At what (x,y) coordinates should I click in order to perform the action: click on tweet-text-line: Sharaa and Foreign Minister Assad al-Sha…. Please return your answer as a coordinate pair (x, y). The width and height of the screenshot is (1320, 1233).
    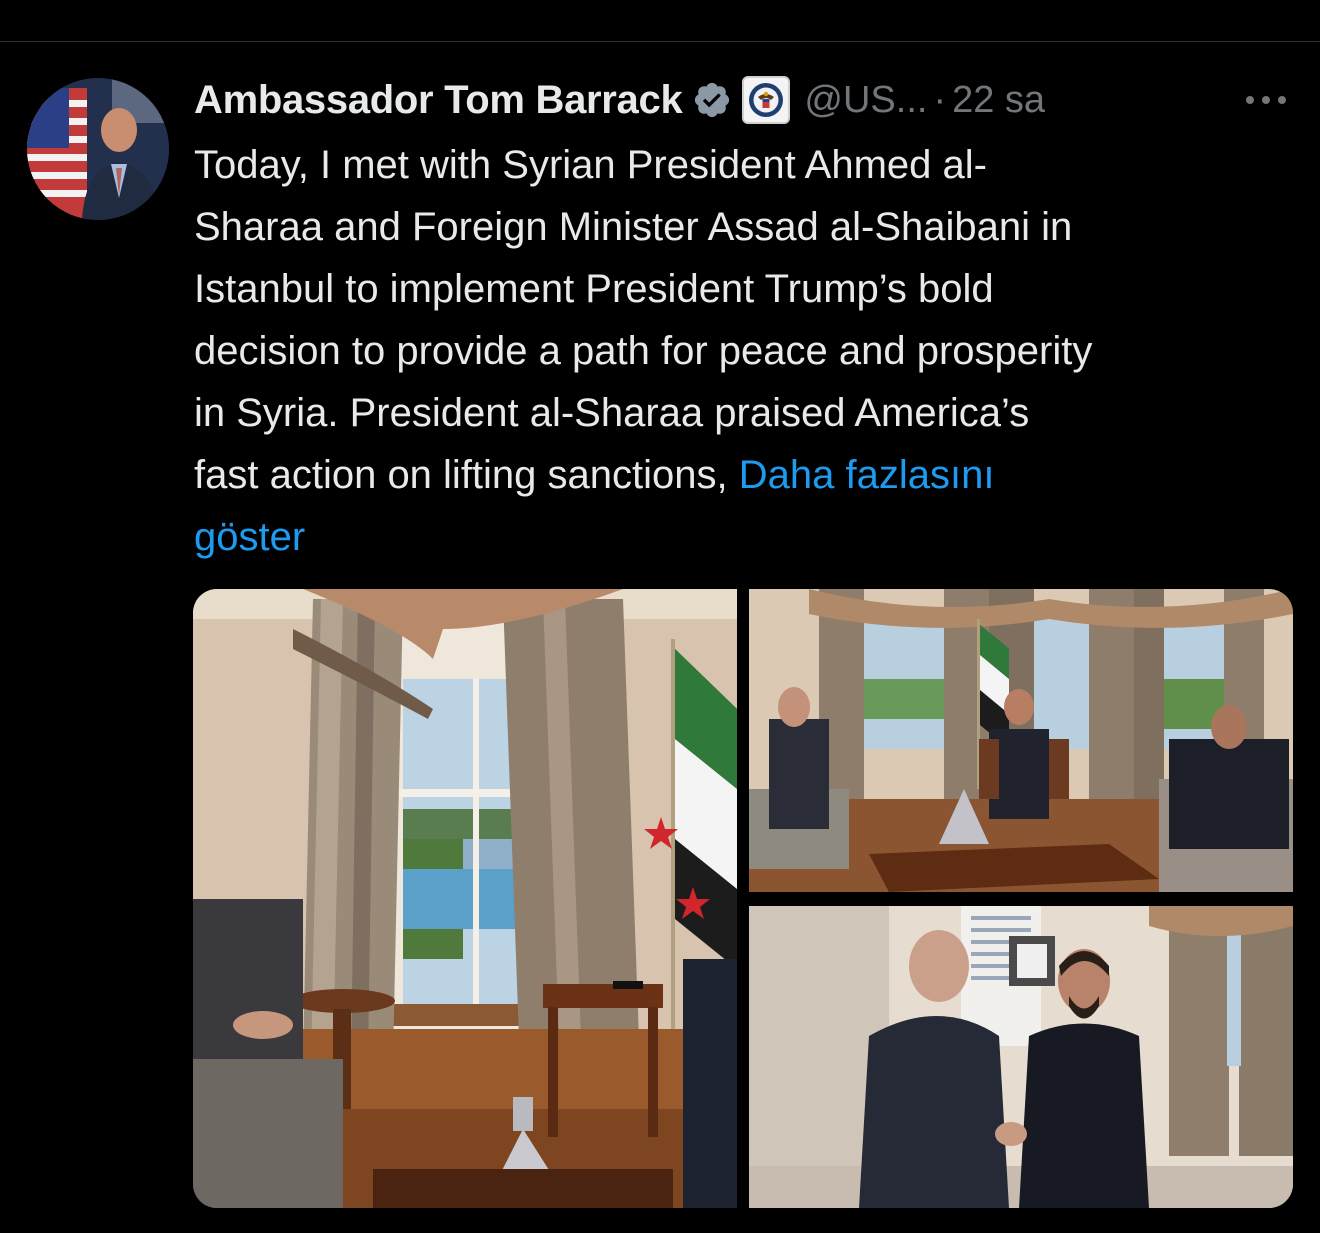
    Looking at the image, I should click on (633, 227).